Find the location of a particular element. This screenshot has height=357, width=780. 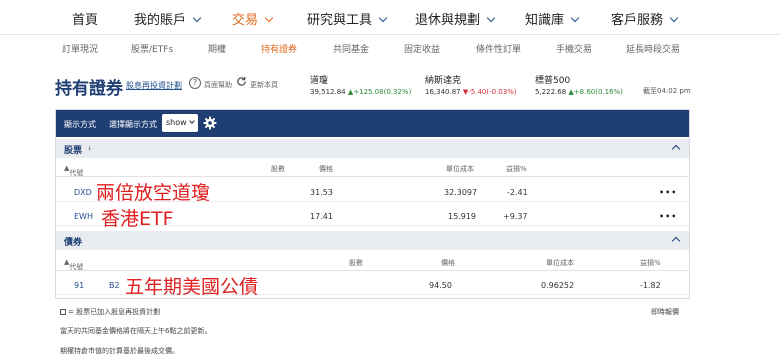

display-mode-select: show is located at coordinates (180, 123).